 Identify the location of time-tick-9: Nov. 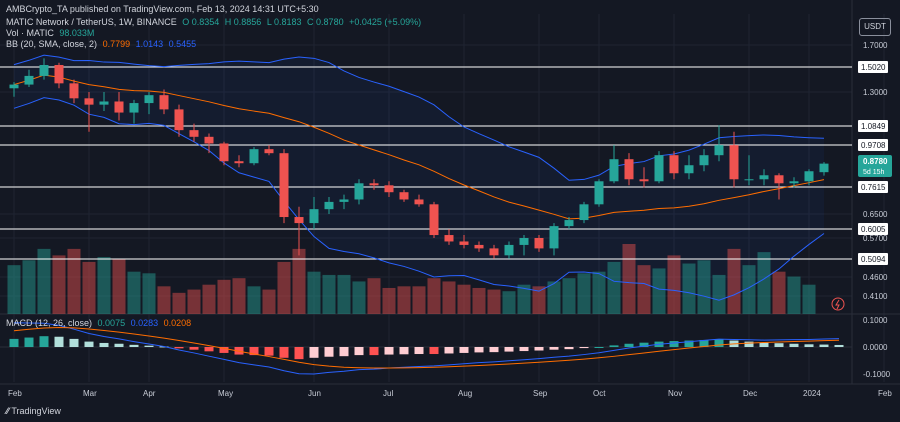
(675, 393).